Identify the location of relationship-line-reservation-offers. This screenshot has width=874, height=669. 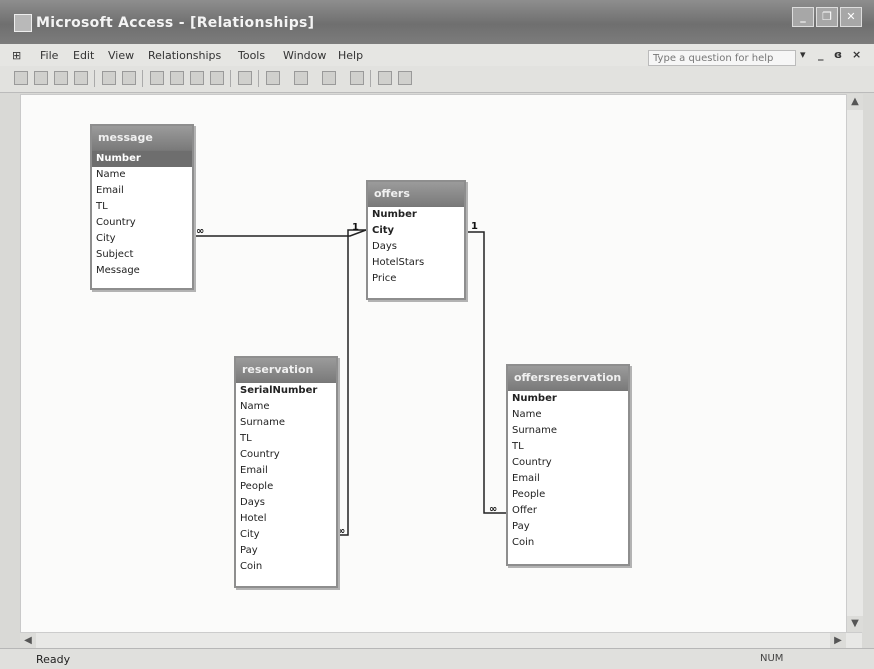
(352, 382).